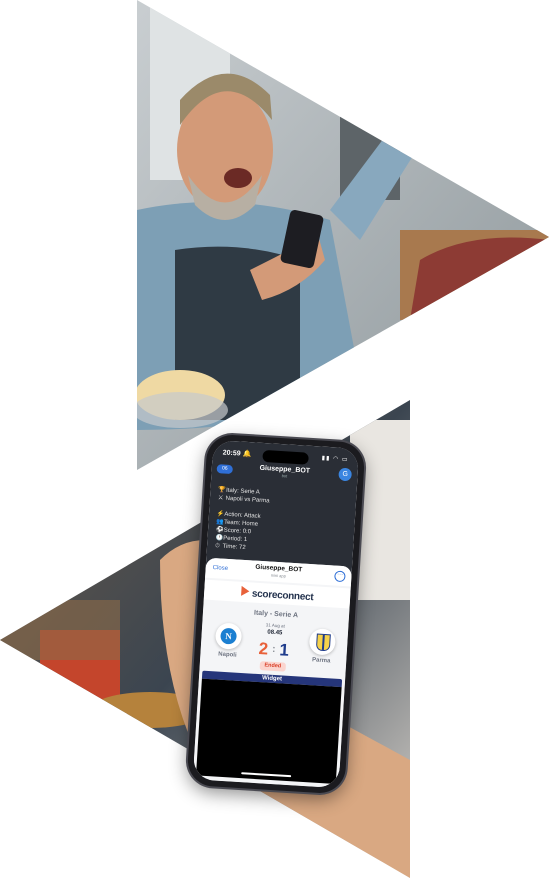 The width and height of the screenshot is (549, 878). I want to click on home-score: 2, so click(263, 649).